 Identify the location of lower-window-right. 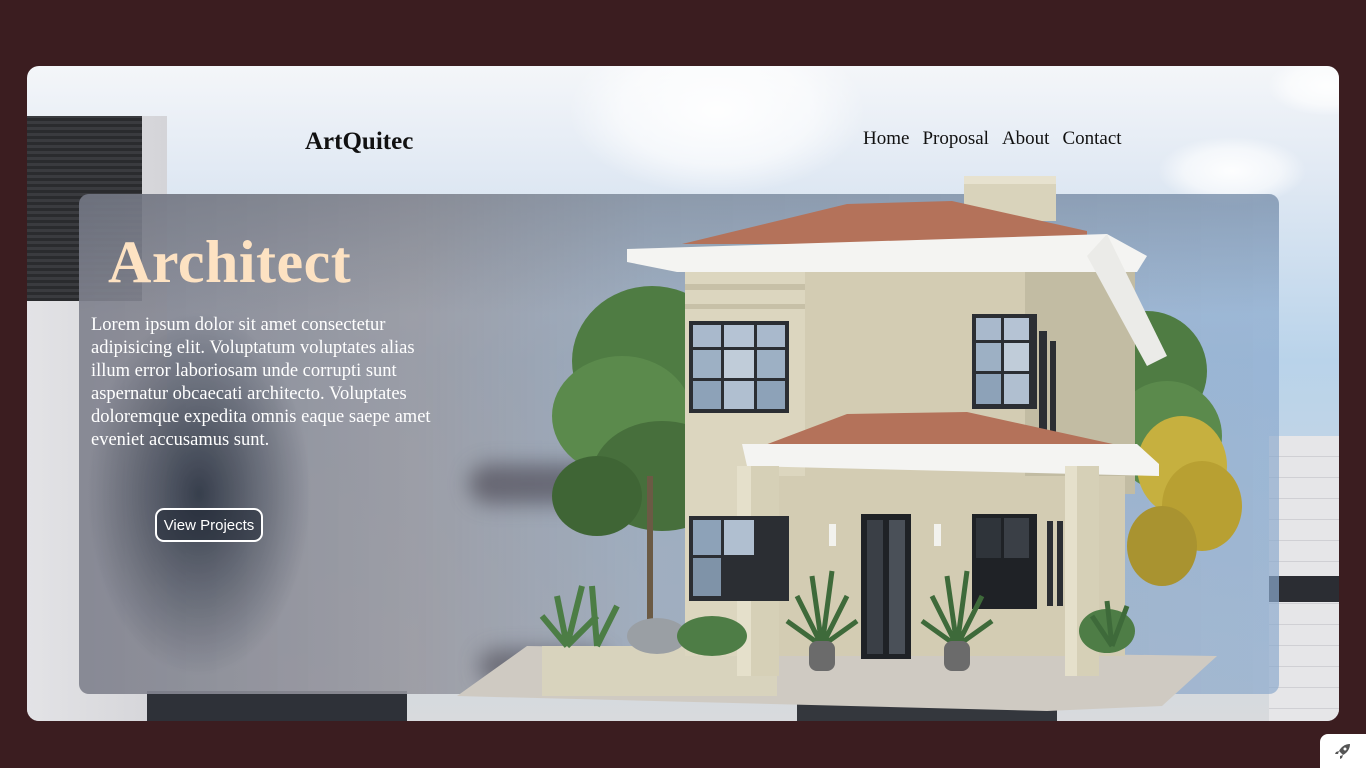
(1017, 561).